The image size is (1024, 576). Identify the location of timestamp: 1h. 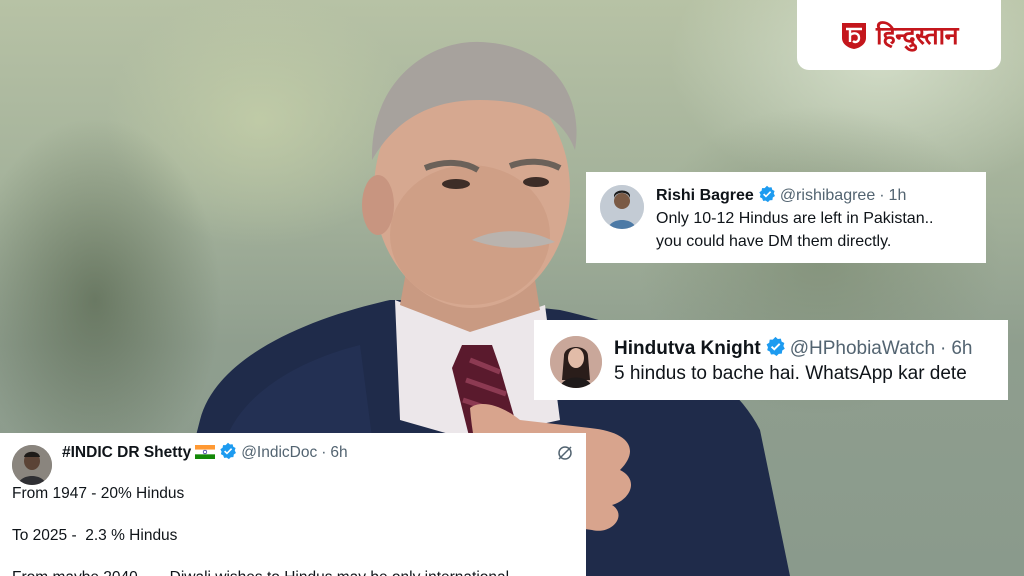
(898, 195).